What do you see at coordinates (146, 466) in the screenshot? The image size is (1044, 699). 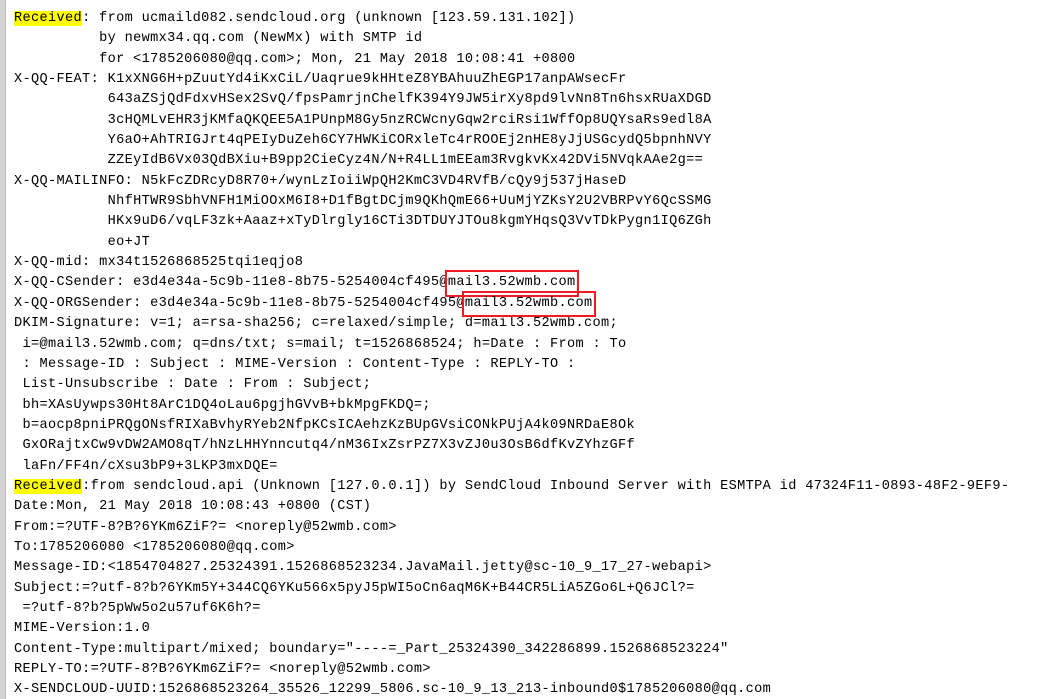 I see `header-text-segment: laFn/FF4n/cXsu3bP9+3LKP3mxDQE=` at bounding box center [146, 466].